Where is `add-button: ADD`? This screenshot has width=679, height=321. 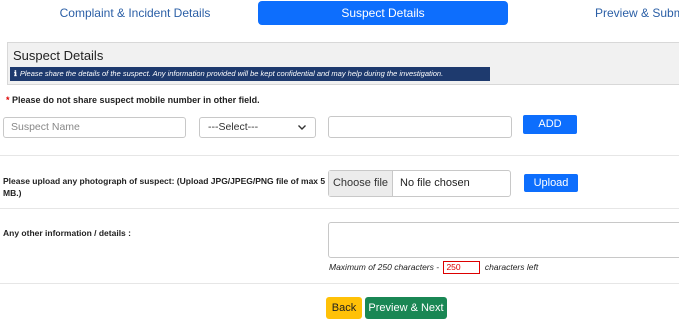 add-button: ADD is located at coordinates (550, 124).